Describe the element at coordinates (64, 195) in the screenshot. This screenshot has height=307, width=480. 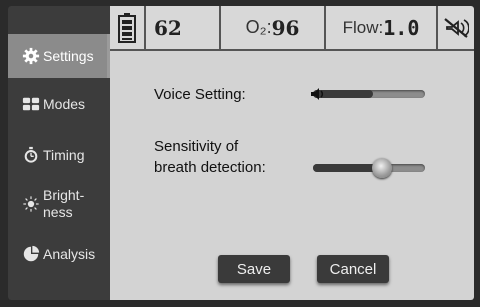
I see `sidebar-item-label-line1: Bright-` at that location.